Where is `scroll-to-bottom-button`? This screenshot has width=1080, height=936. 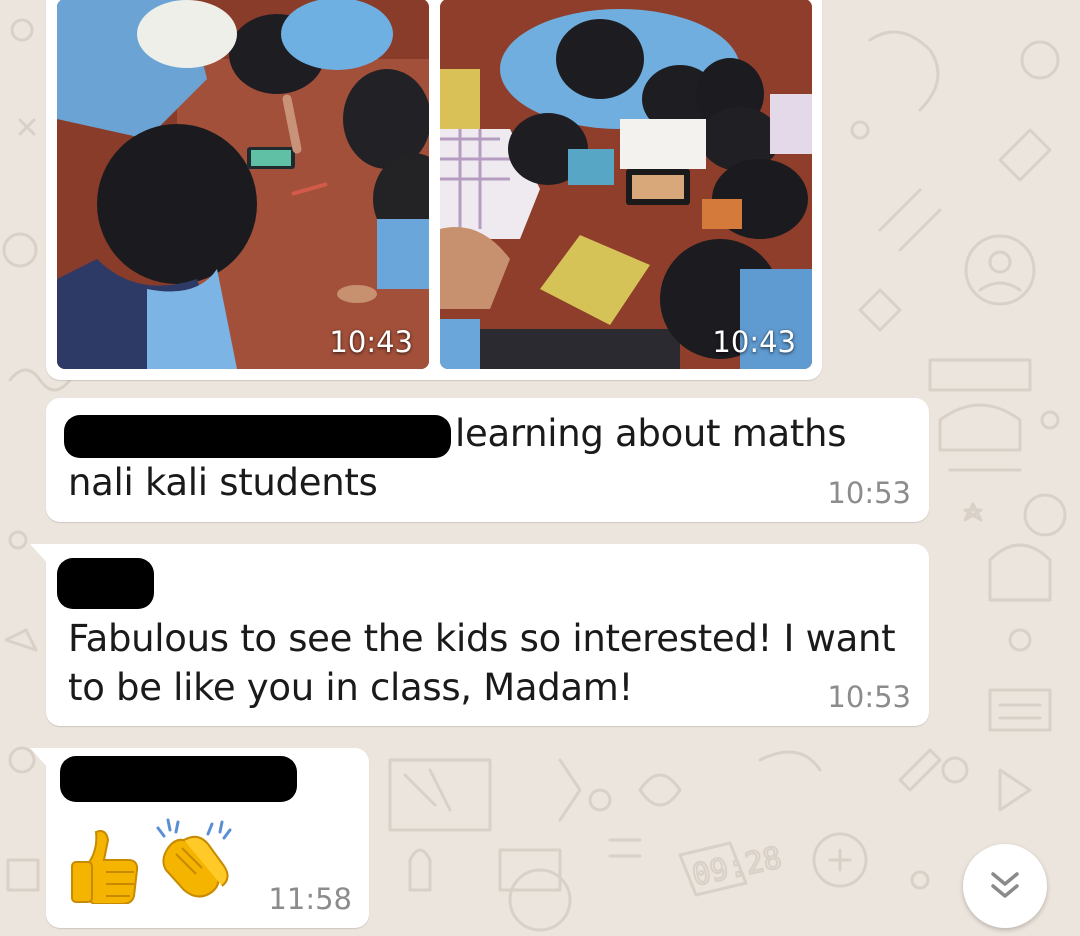
scroll-to-bottom-button is located at coordinates (1005, 886).